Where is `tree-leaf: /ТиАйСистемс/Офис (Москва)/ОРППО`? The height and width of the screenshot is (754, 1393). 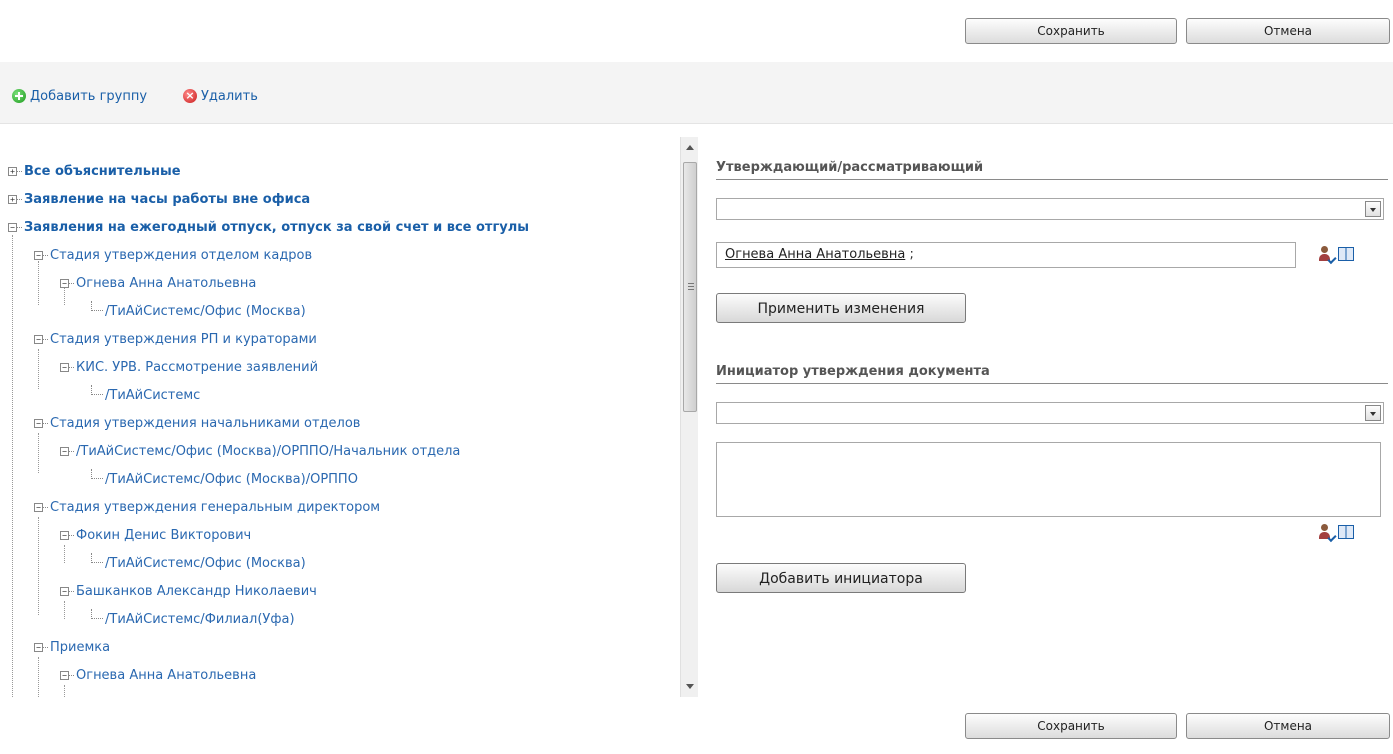
tree-leaf: /ТиАйСистемс/Офис (Москва)/ОРППО is located at coordinates (224, 479).